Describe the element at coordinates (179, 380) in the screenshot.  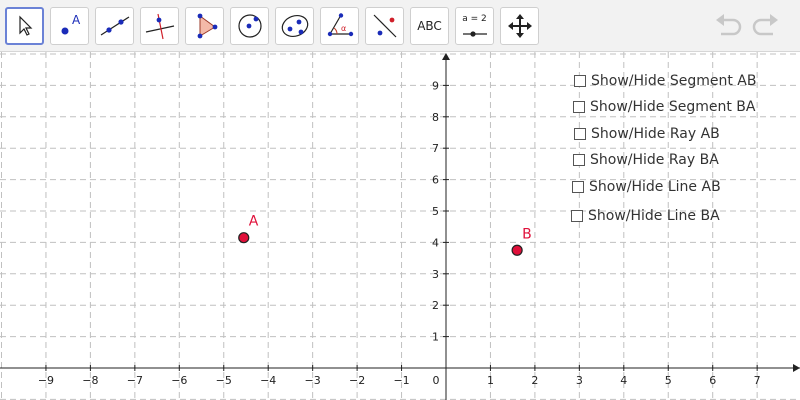
I see `x-tick-label: −6` at that location.